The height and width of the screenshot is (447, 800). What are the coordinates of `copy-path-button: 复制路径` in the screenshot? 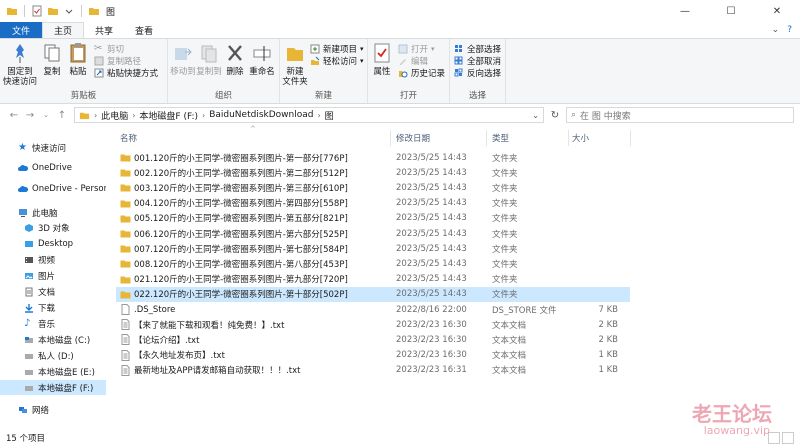 It's located at (117, 61).